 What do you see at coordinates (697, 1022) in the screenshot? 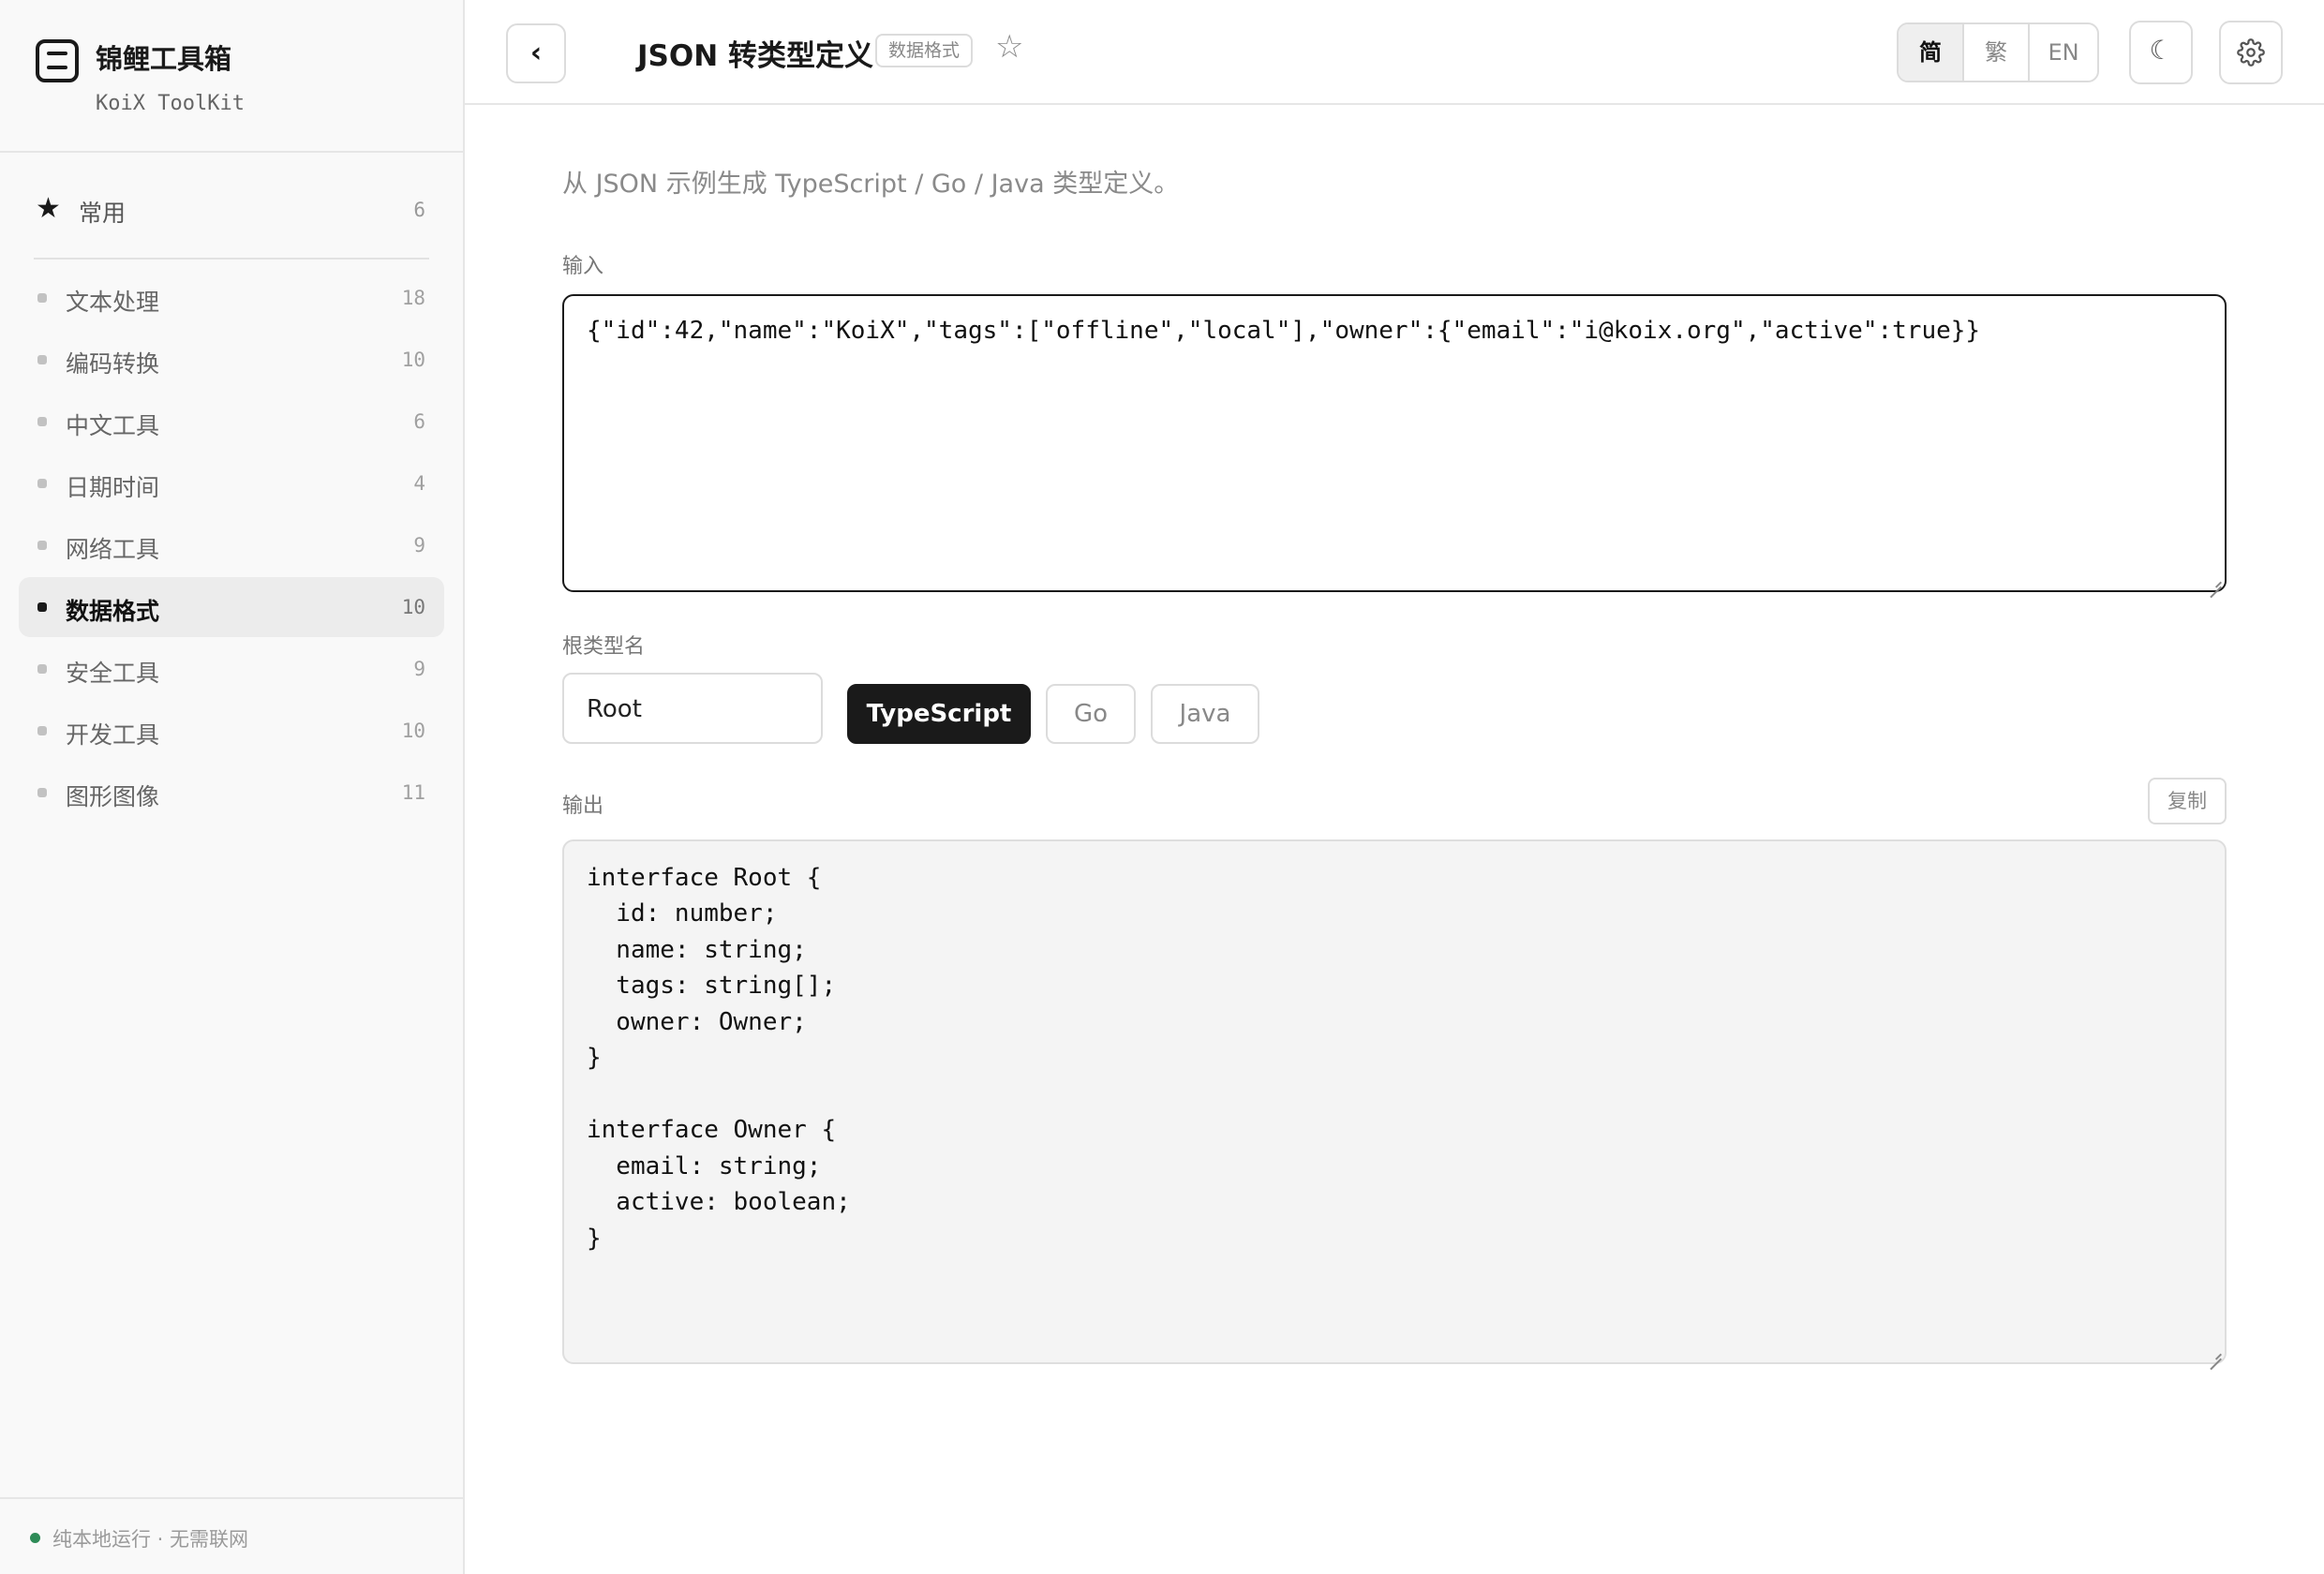
I see `output-line: owner: Owner;` at bounding box center [697, 1022].